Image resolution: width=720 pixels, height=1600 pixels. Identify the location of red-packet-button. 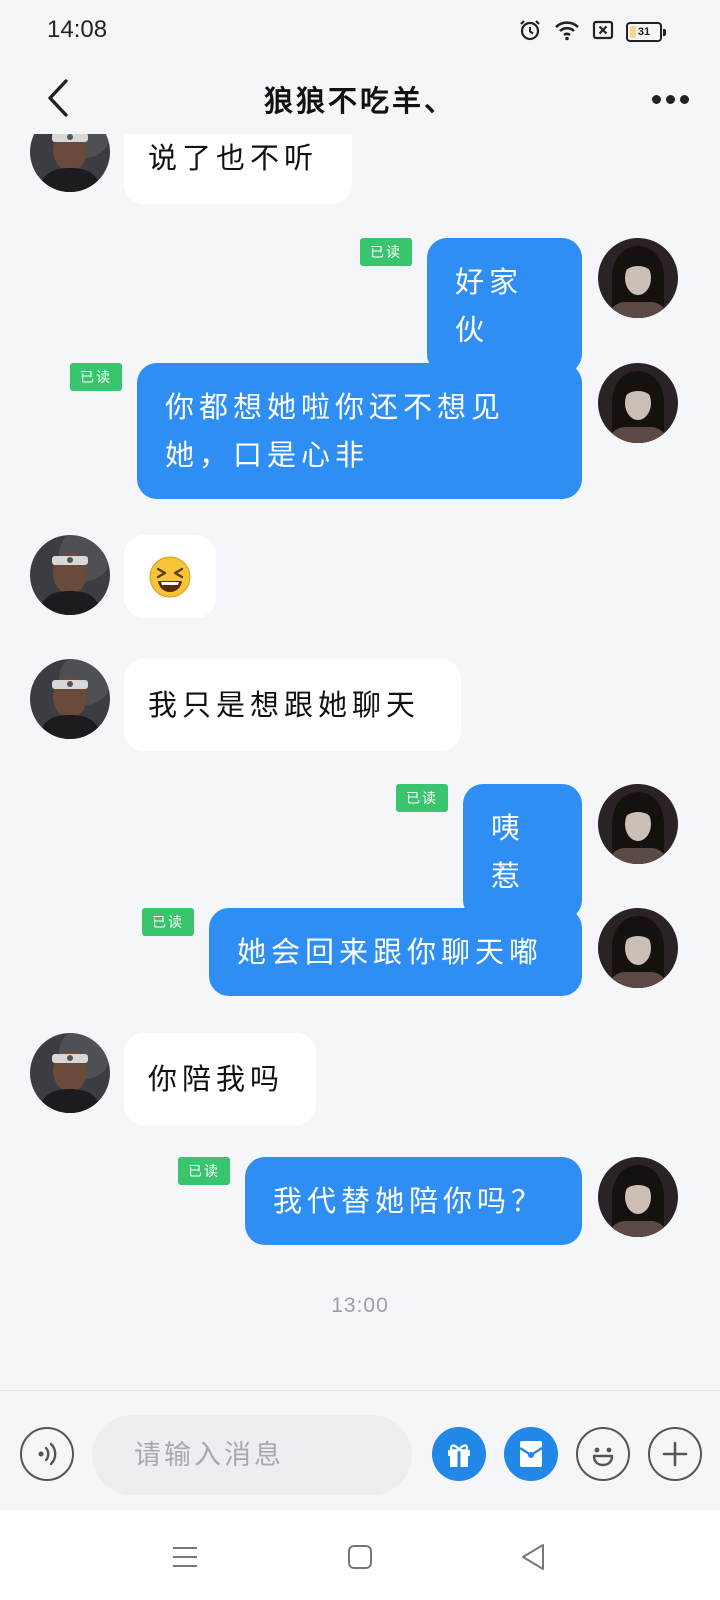
(531, 1454).